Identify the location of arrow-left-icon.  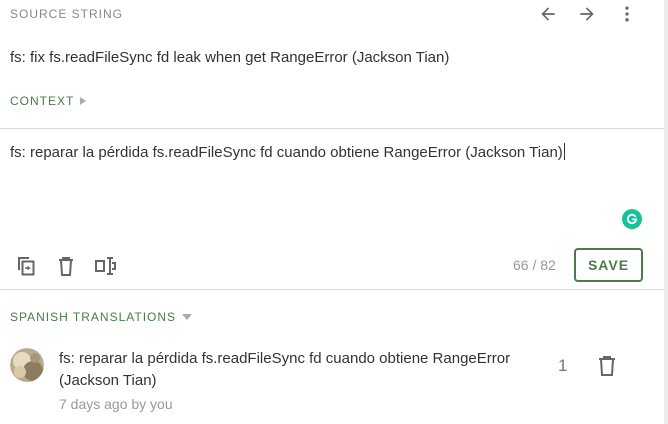
(548, 14).